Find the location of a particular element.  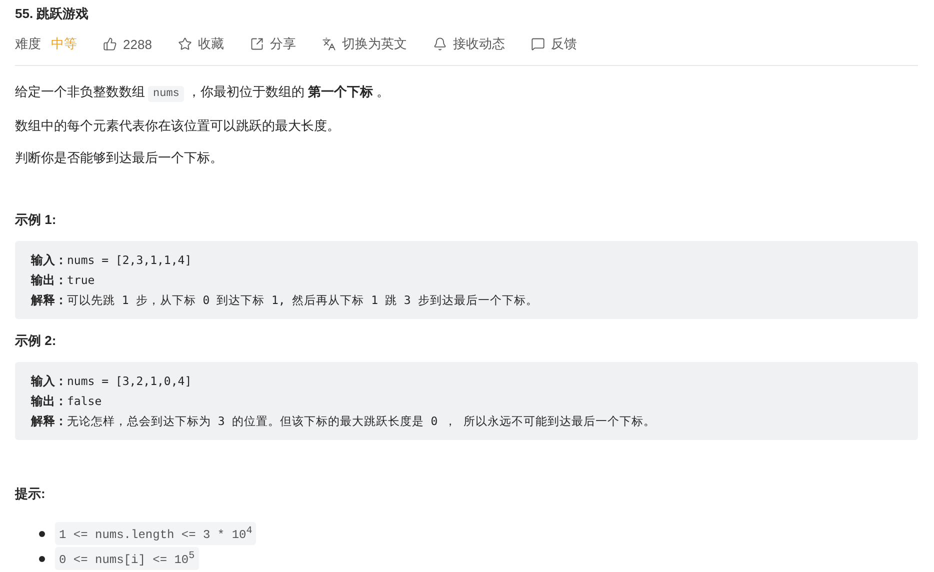

translate-icon is located at coordinates (329, 44).